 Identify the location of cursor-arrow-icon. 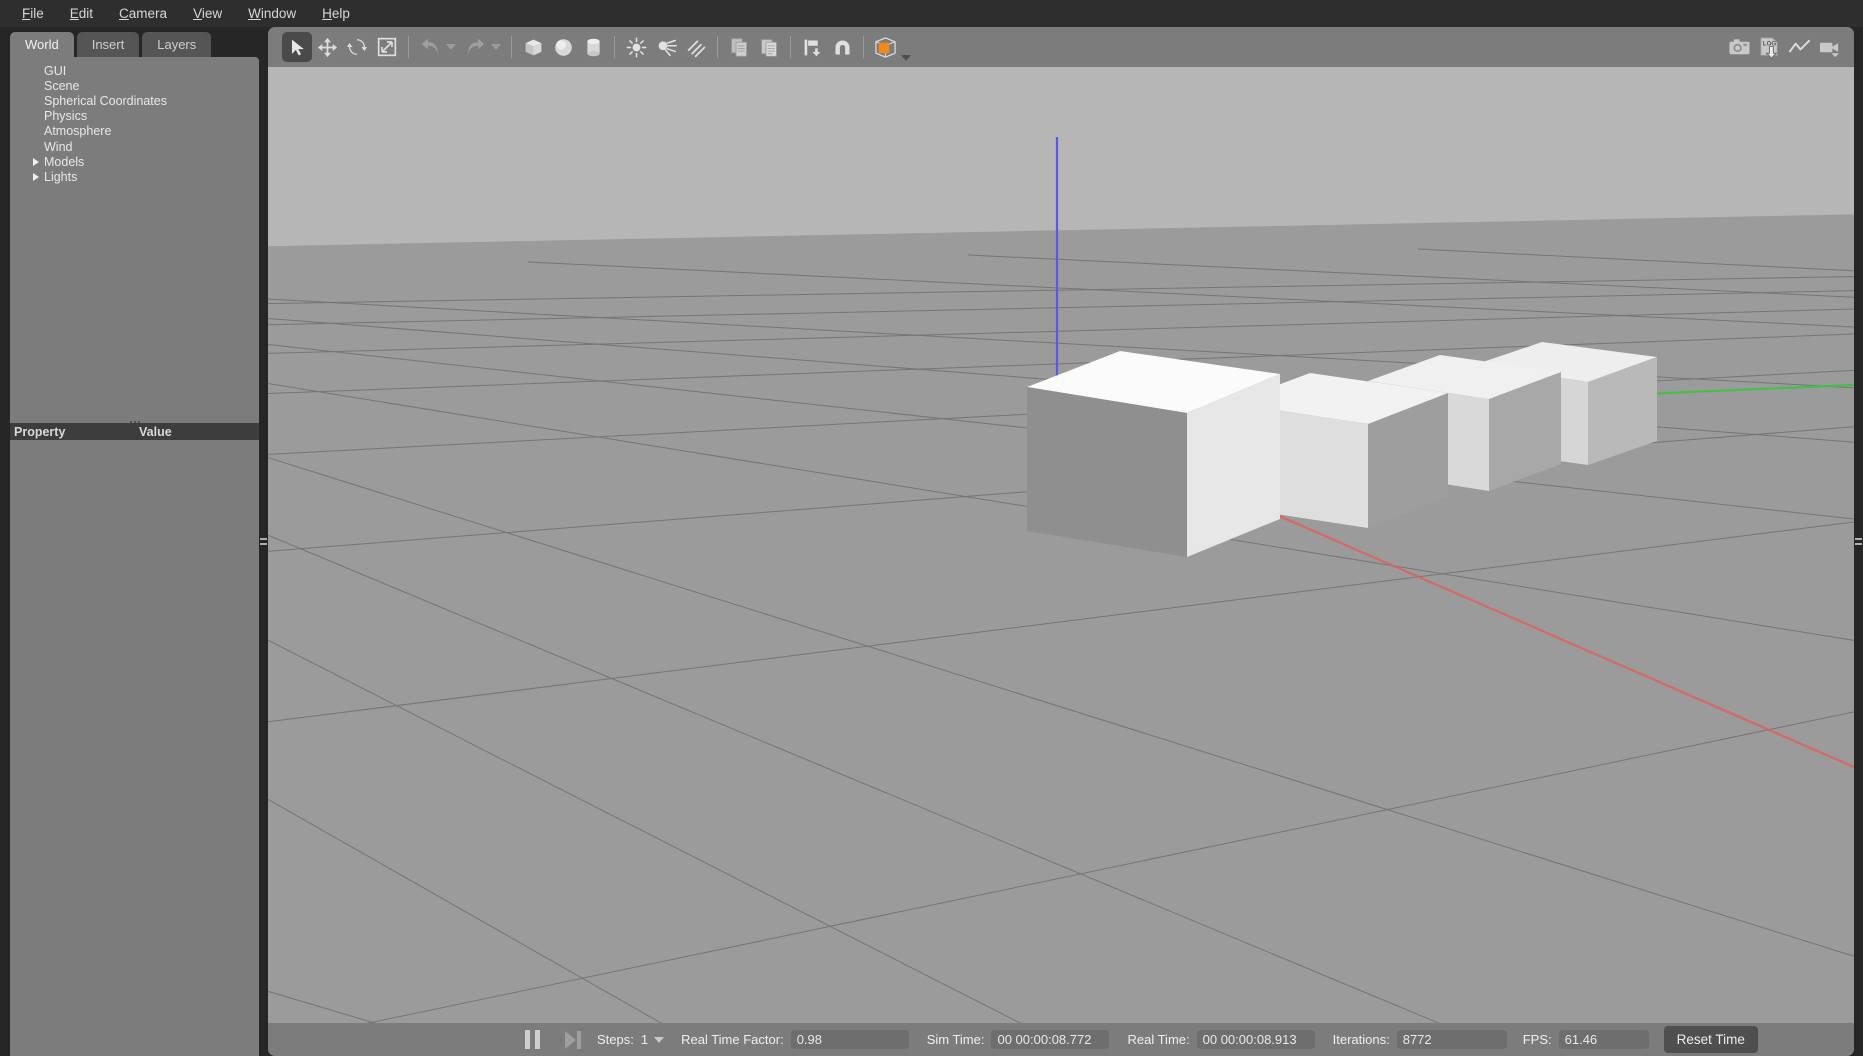
(297, 47).